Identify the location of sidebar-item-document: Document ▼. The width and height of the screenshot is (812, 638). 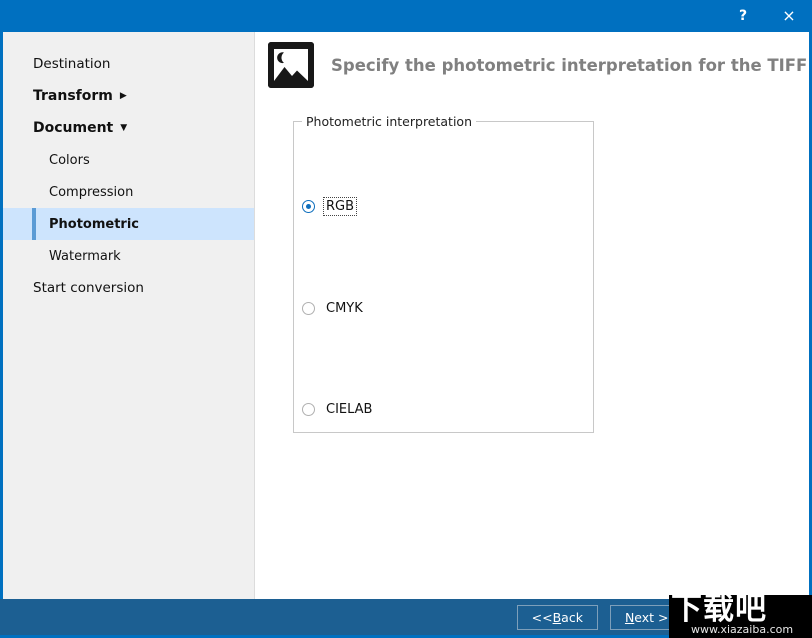
(128, 128).